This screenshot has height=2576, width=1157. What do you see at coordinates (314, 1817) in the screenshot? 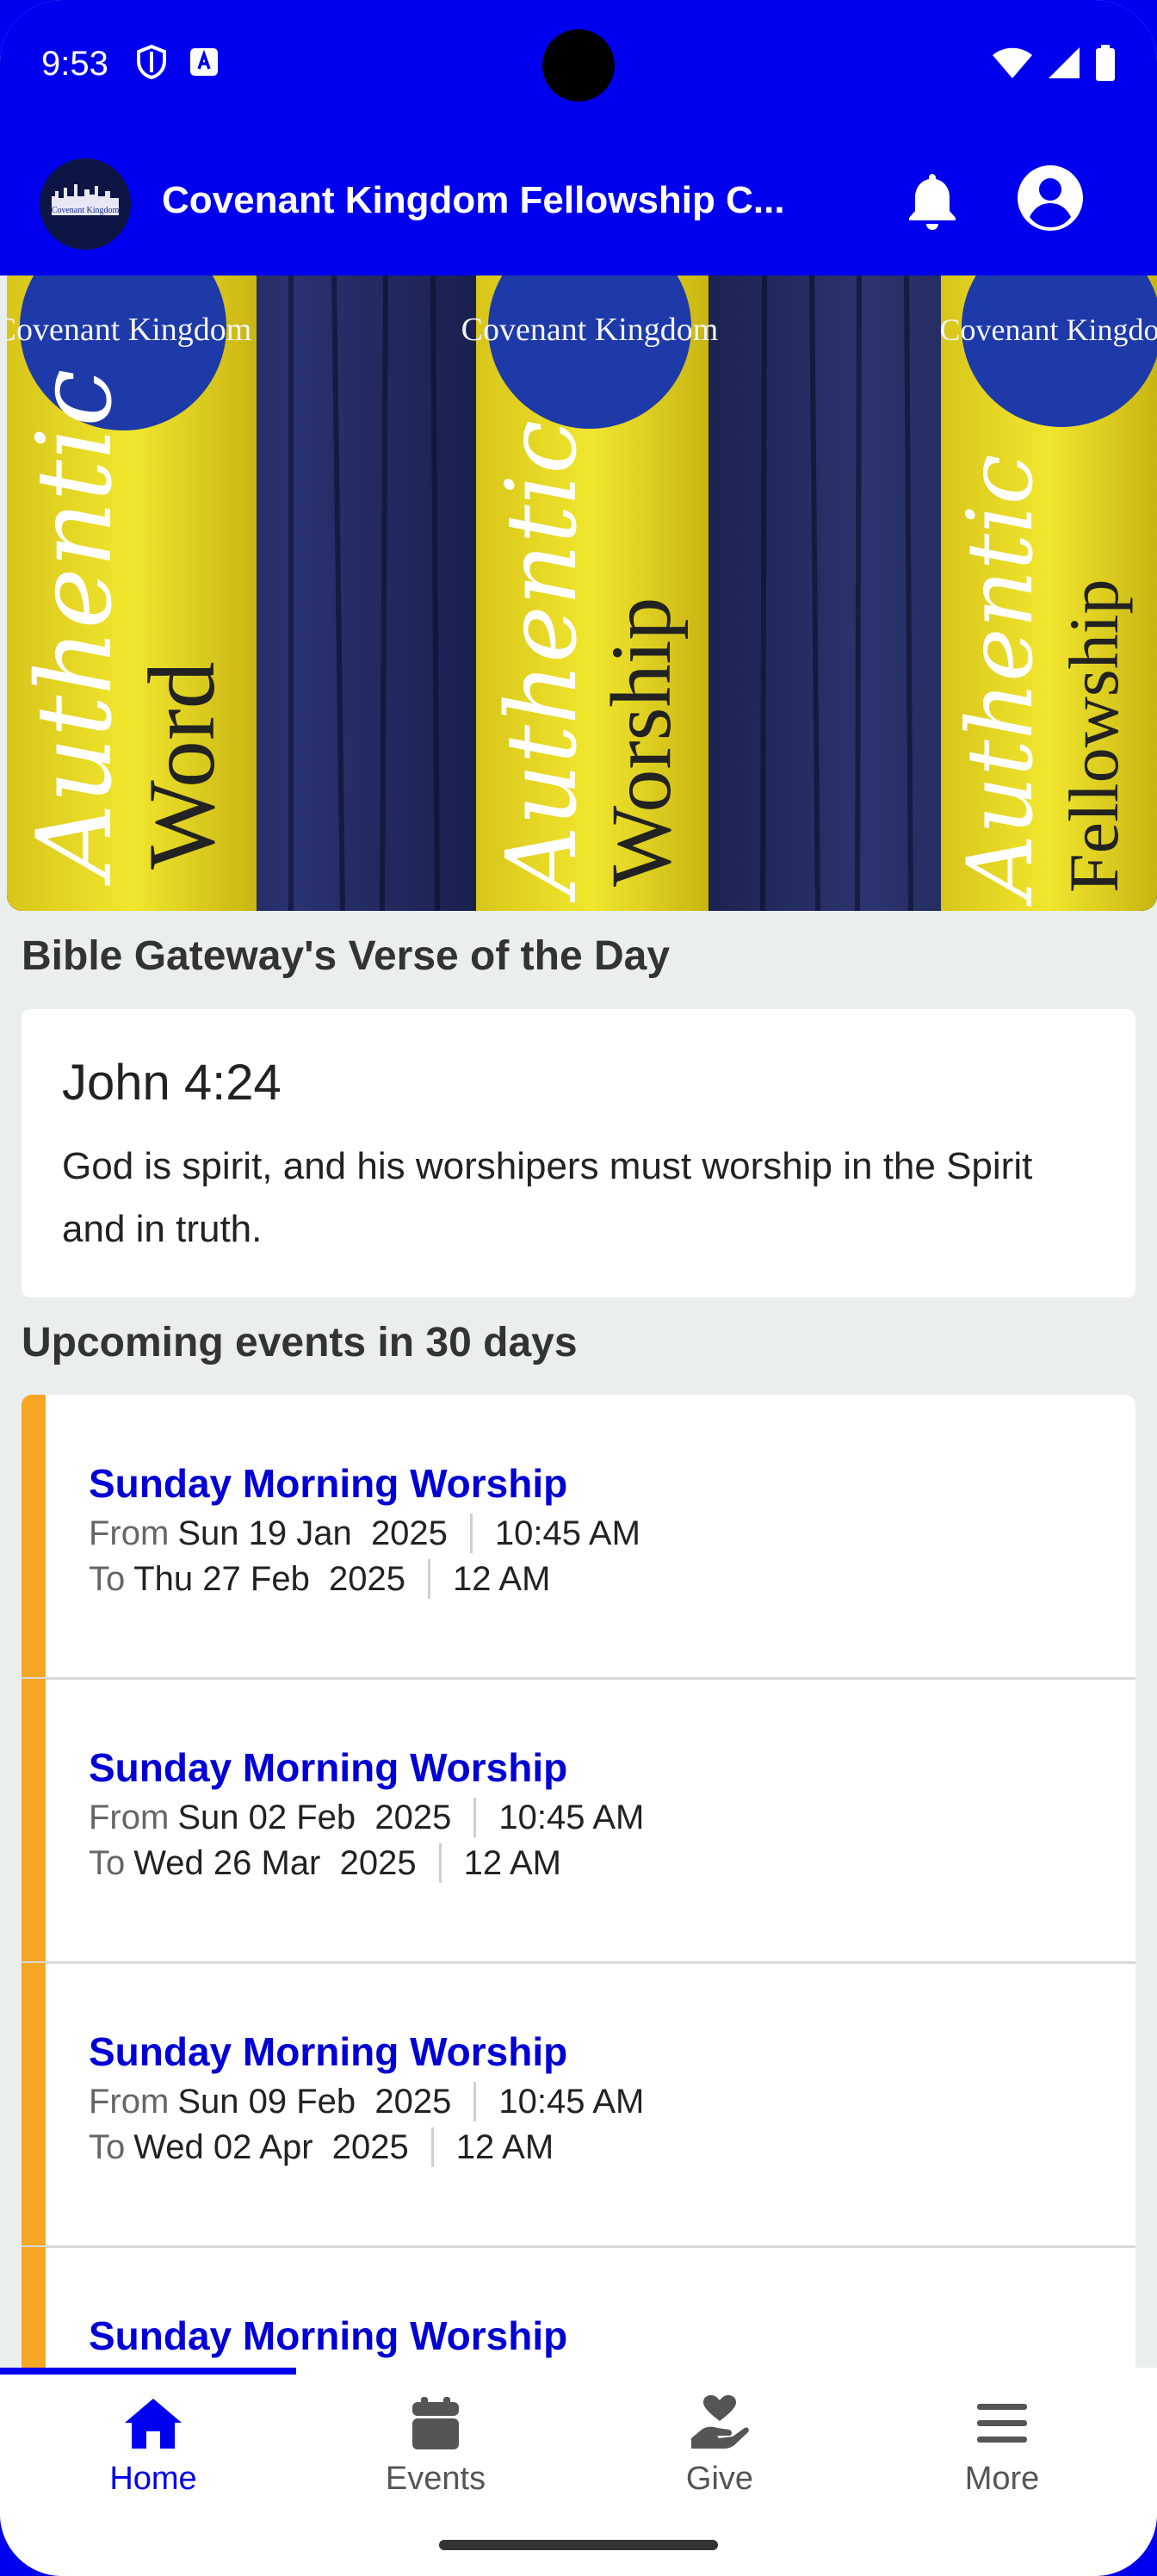
I see `event-from-date: Sun 02 Feb 2025` at bounding box center [314, 1817].